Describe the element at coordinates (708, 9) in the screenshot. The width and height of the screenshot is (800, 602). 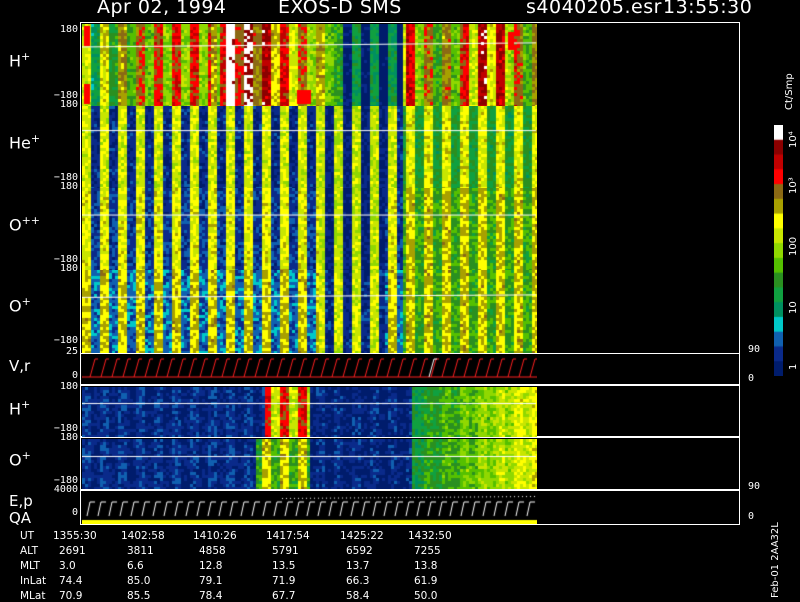
I see `header-time: 13:55:30` at that location.